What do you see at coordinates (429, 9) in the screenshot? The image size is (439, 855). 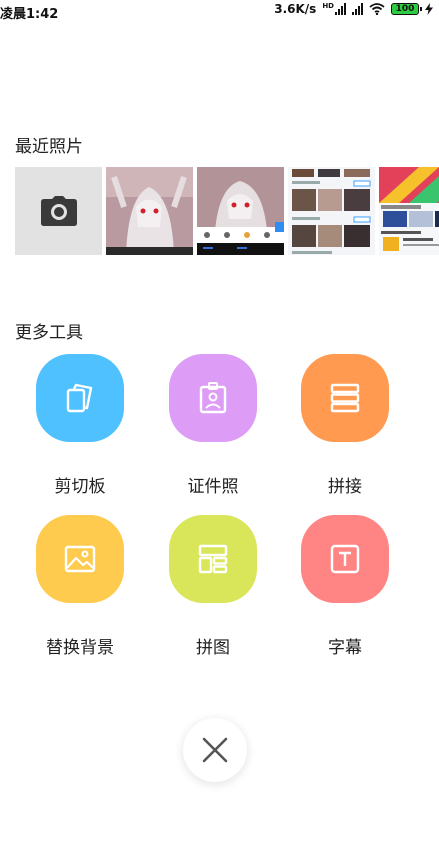 I see `charging-icon` at bounding box center [429, 9].